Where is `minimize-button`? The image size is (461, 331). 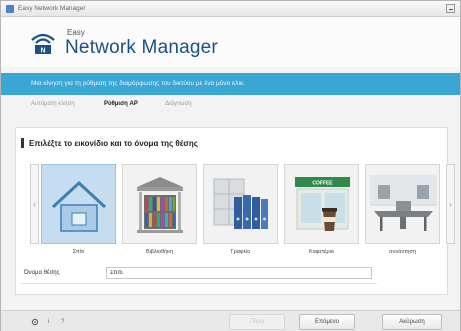
minimize-button is located at coordinates (450, 8).